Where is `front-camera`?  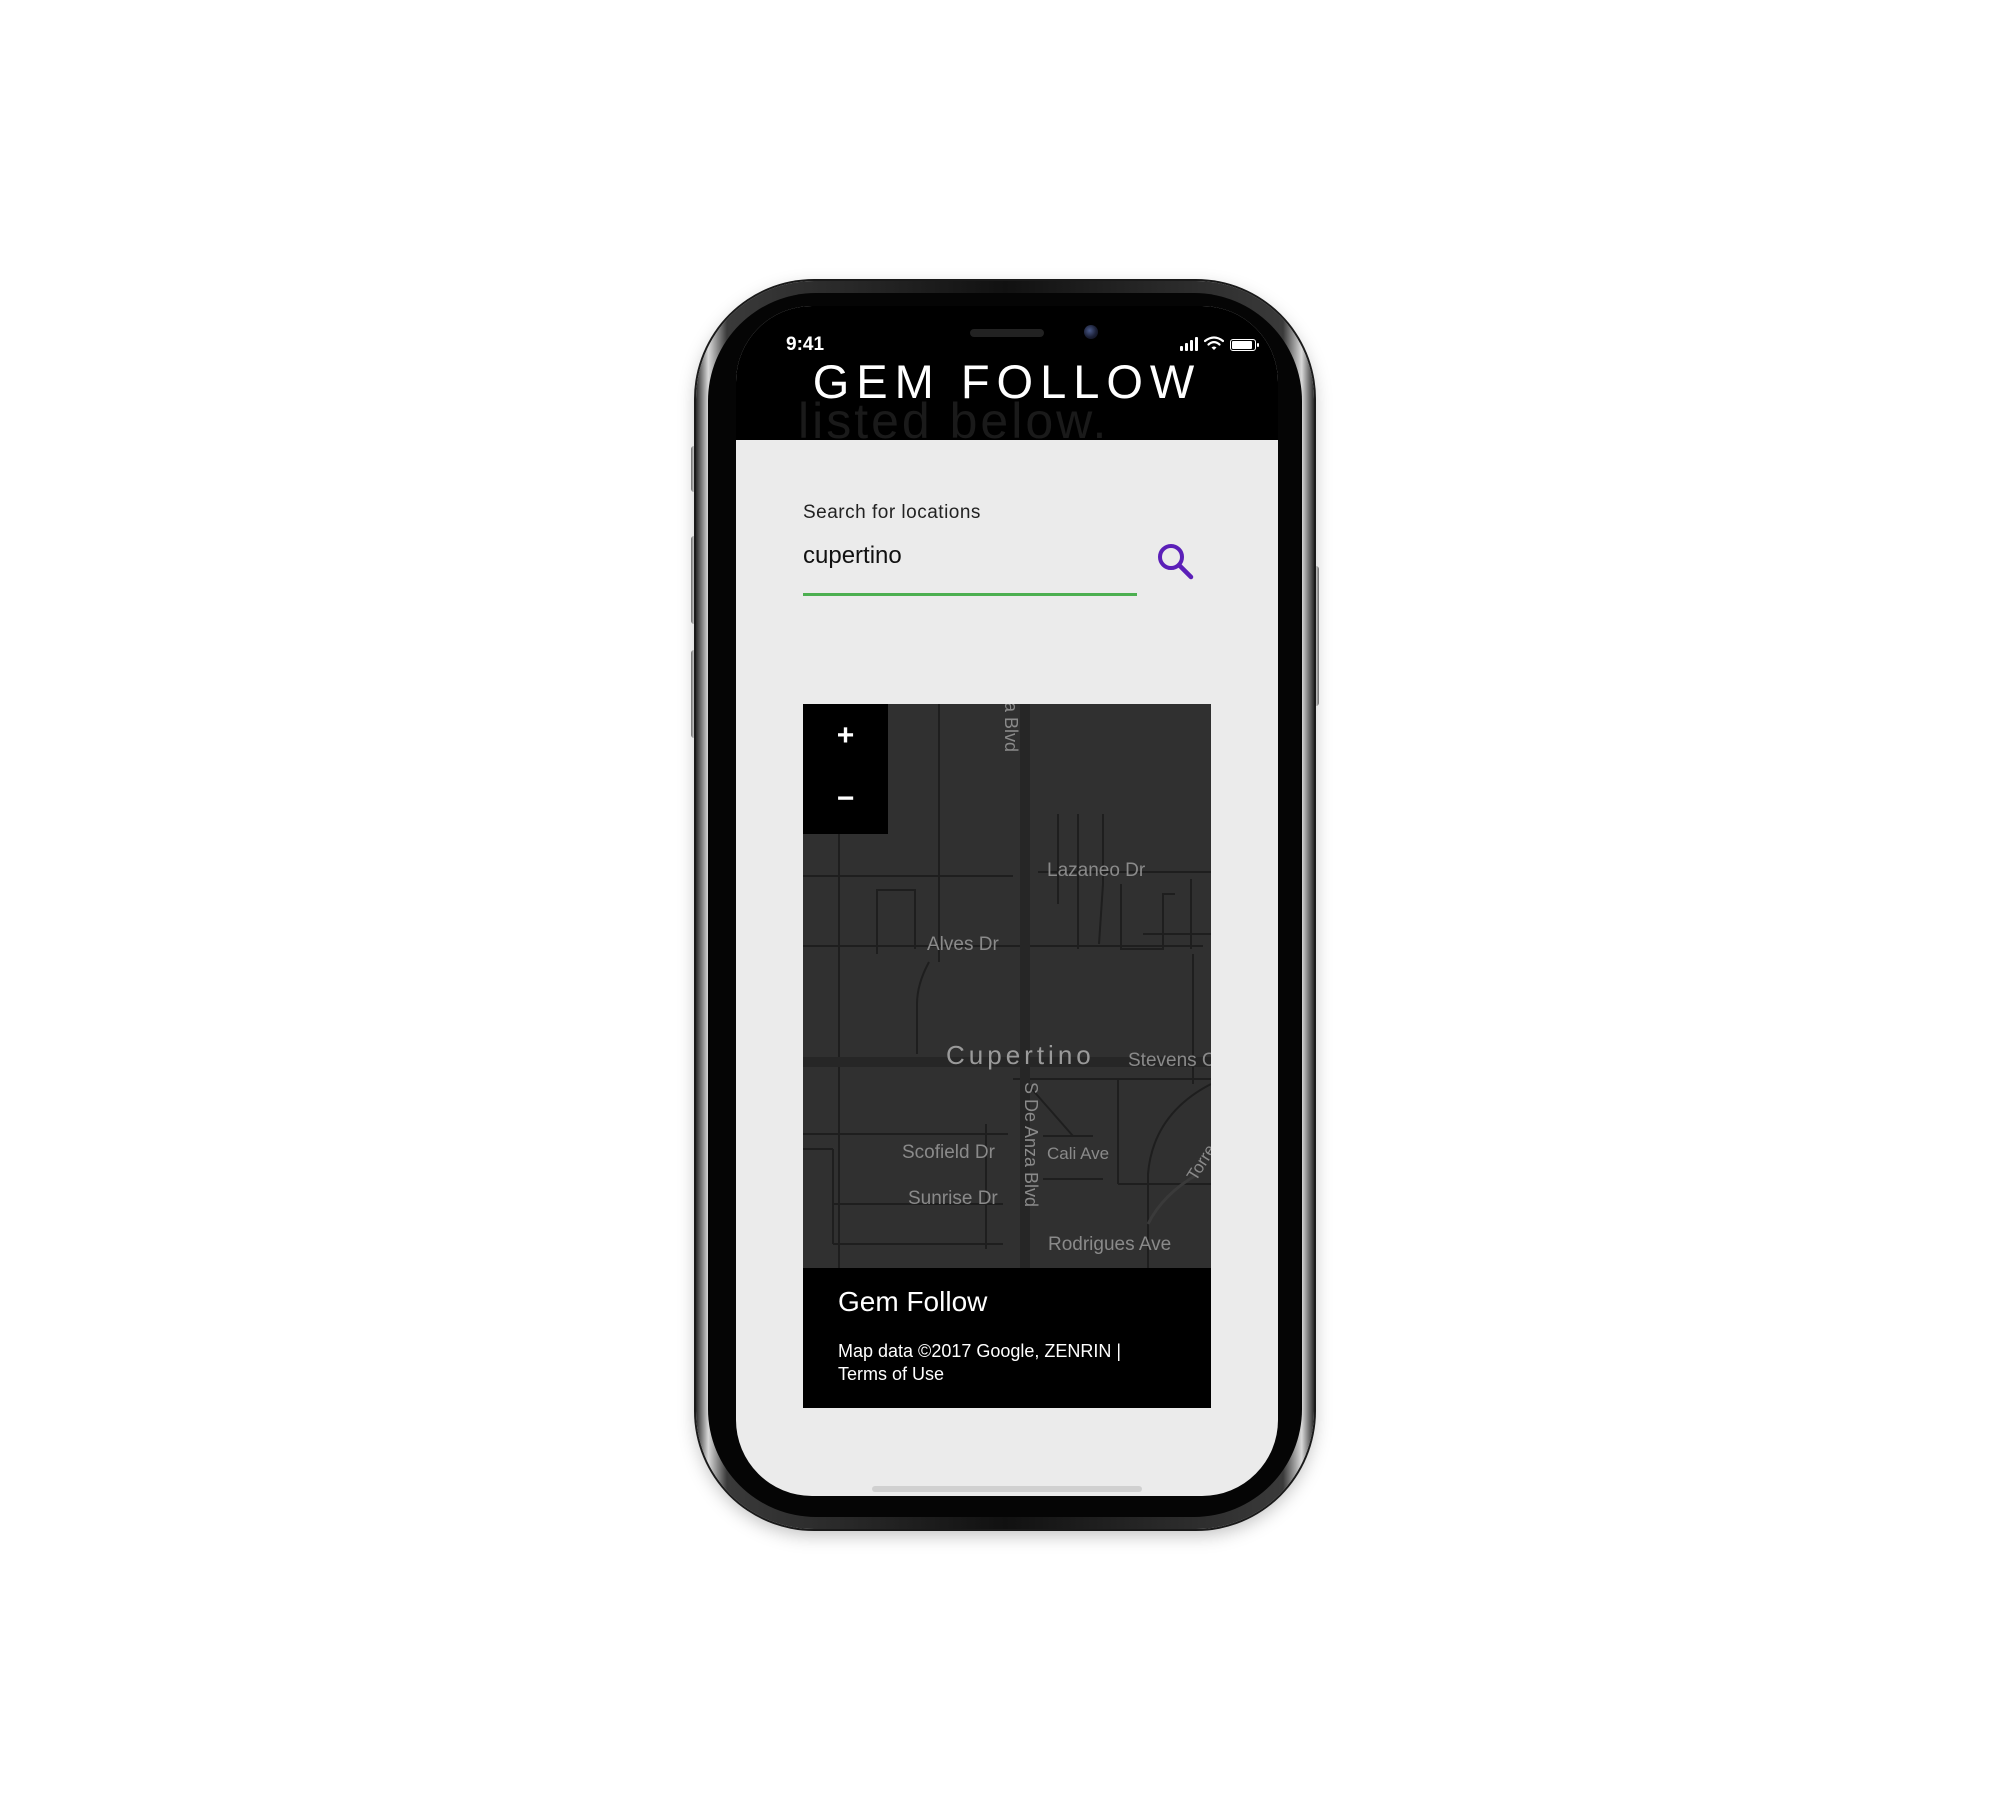 front-camera is located at coordinates (1091, 332).